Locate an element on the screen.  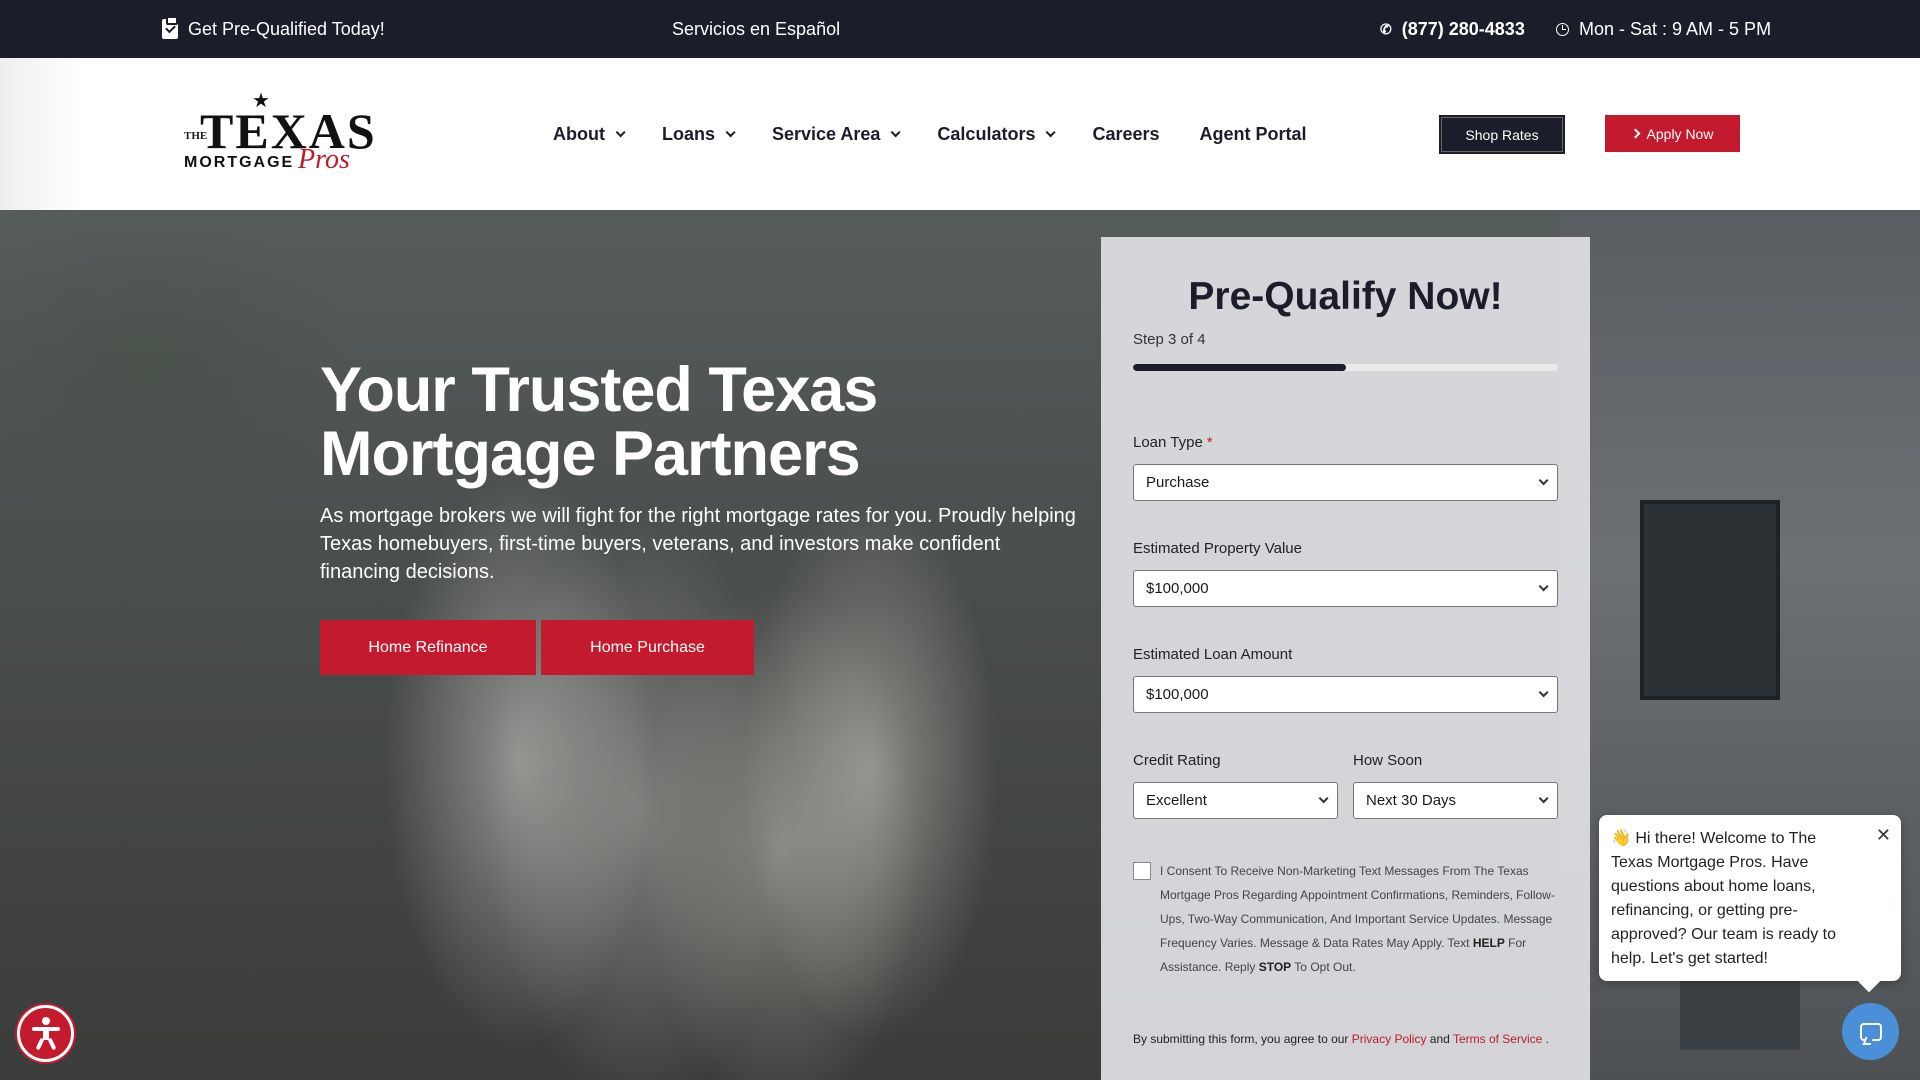
chevron-right-icon is located at coordinates (1635, 133).